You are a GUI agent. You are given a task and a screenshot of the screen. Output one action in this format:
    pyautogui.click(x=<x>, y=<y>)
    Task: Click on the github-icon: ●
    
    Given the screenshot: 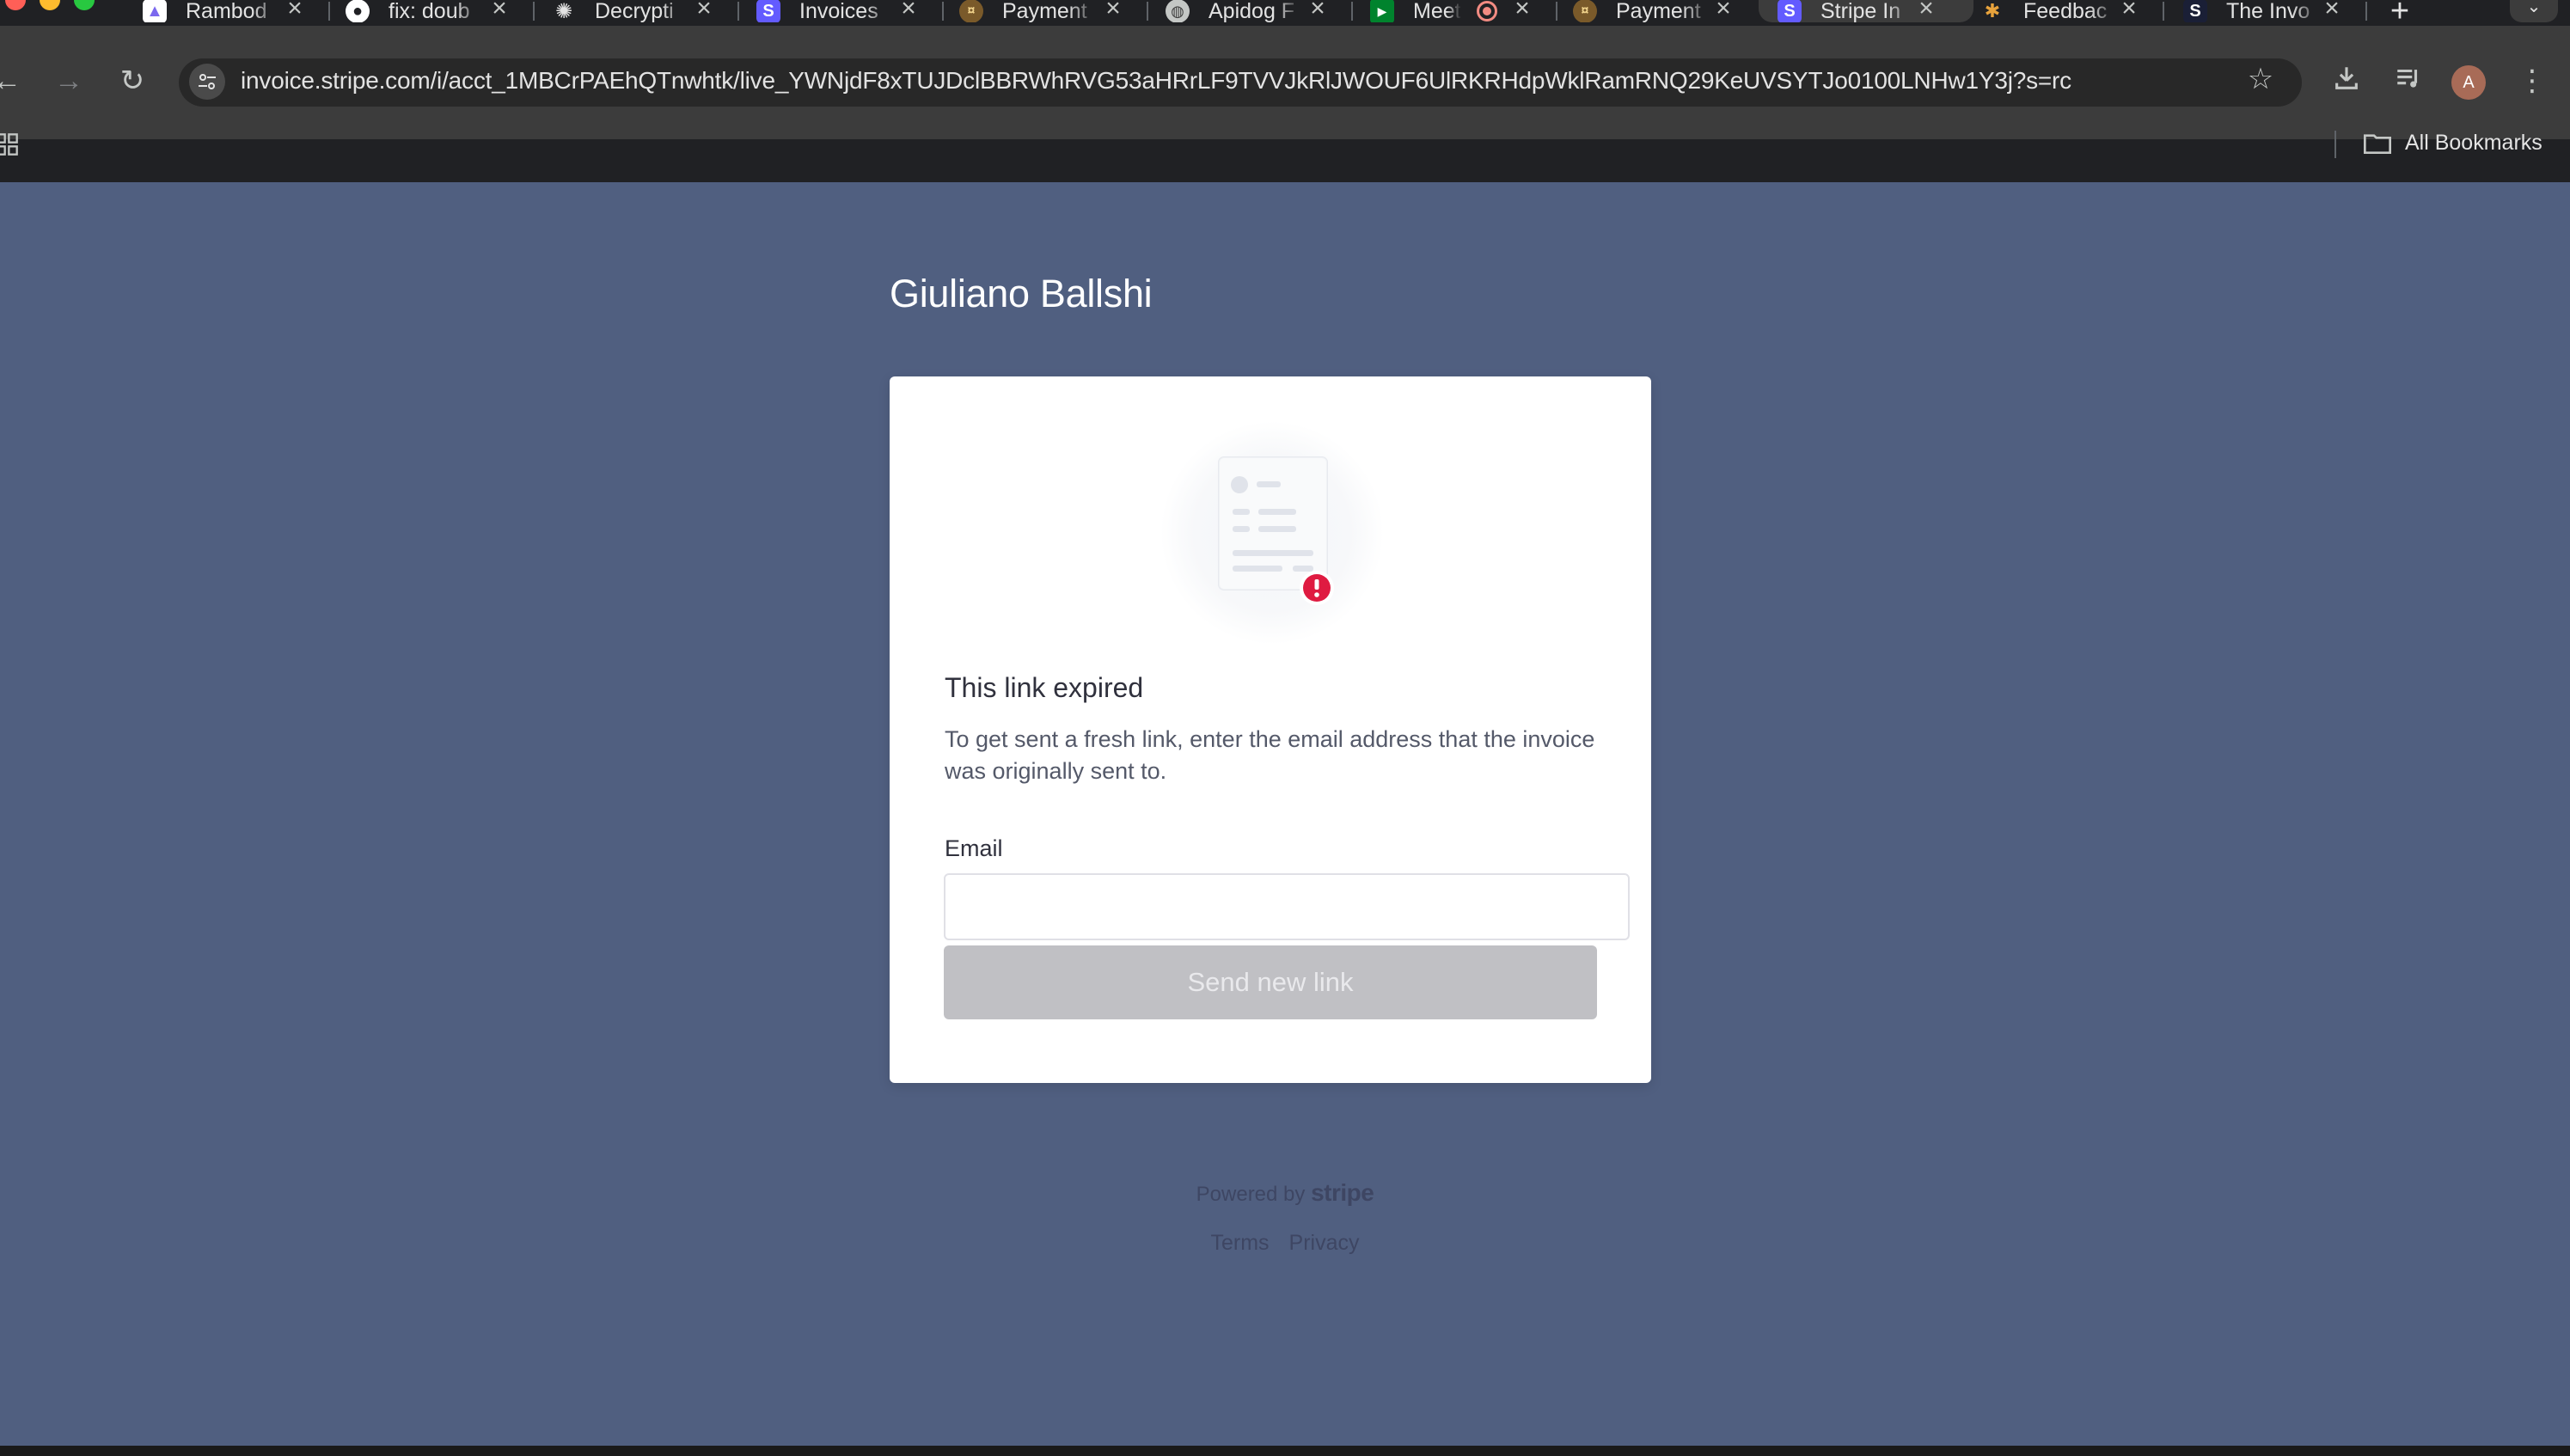 What is the action you would take?
    pyautogui.click(x=358, y=11)
    